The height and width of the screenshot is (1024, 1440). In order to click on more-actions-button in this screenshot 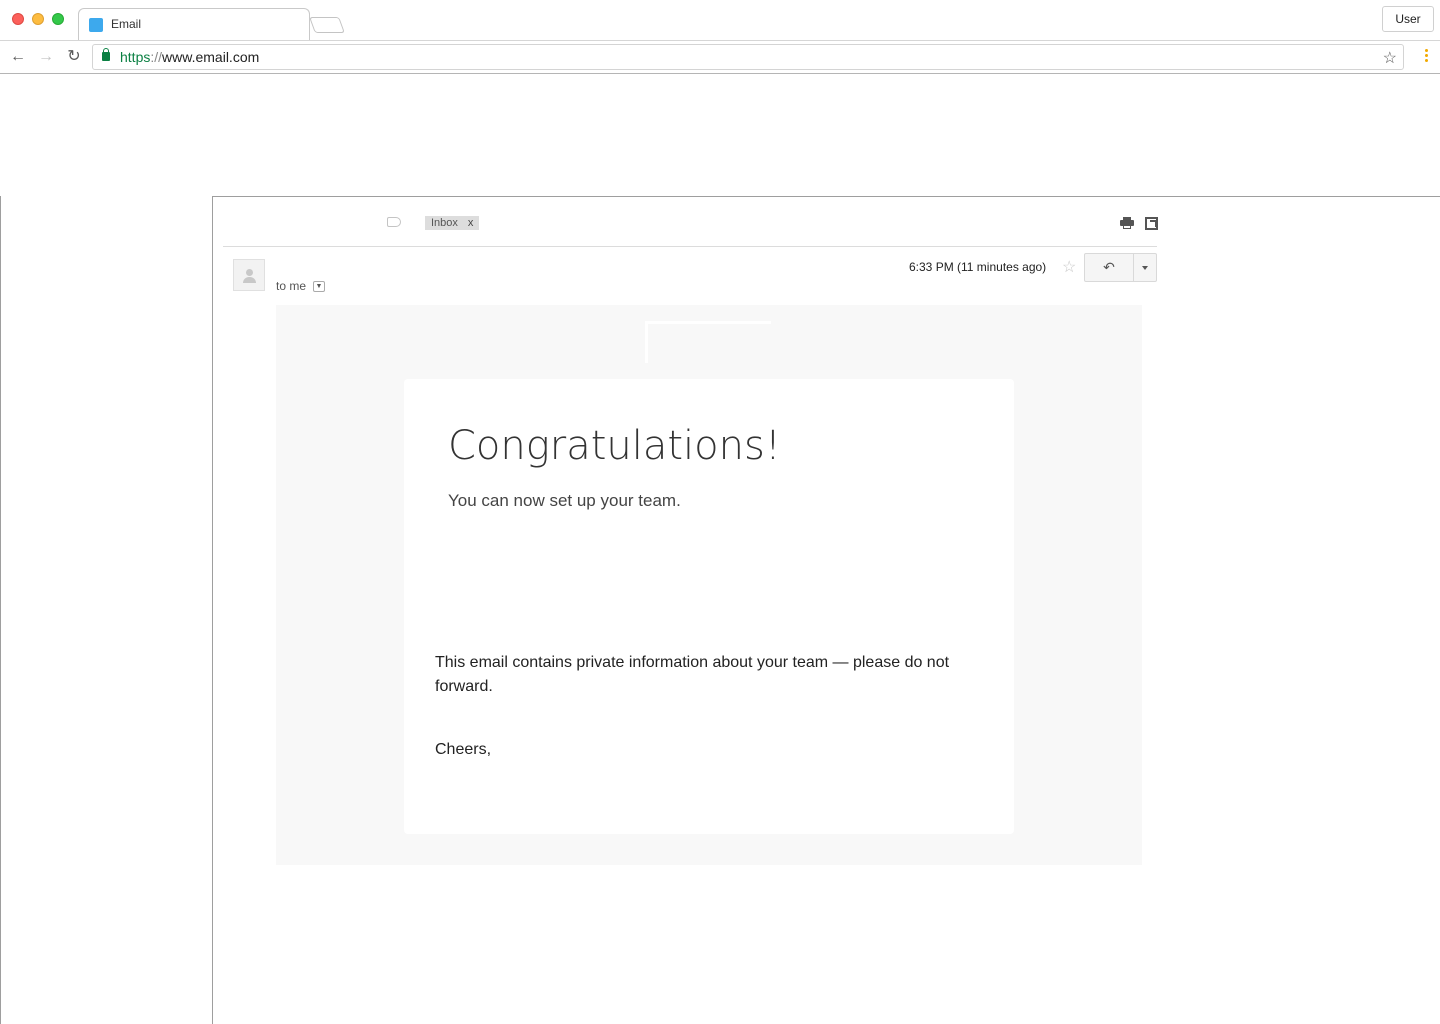, I will do `click(1145, 267)`.